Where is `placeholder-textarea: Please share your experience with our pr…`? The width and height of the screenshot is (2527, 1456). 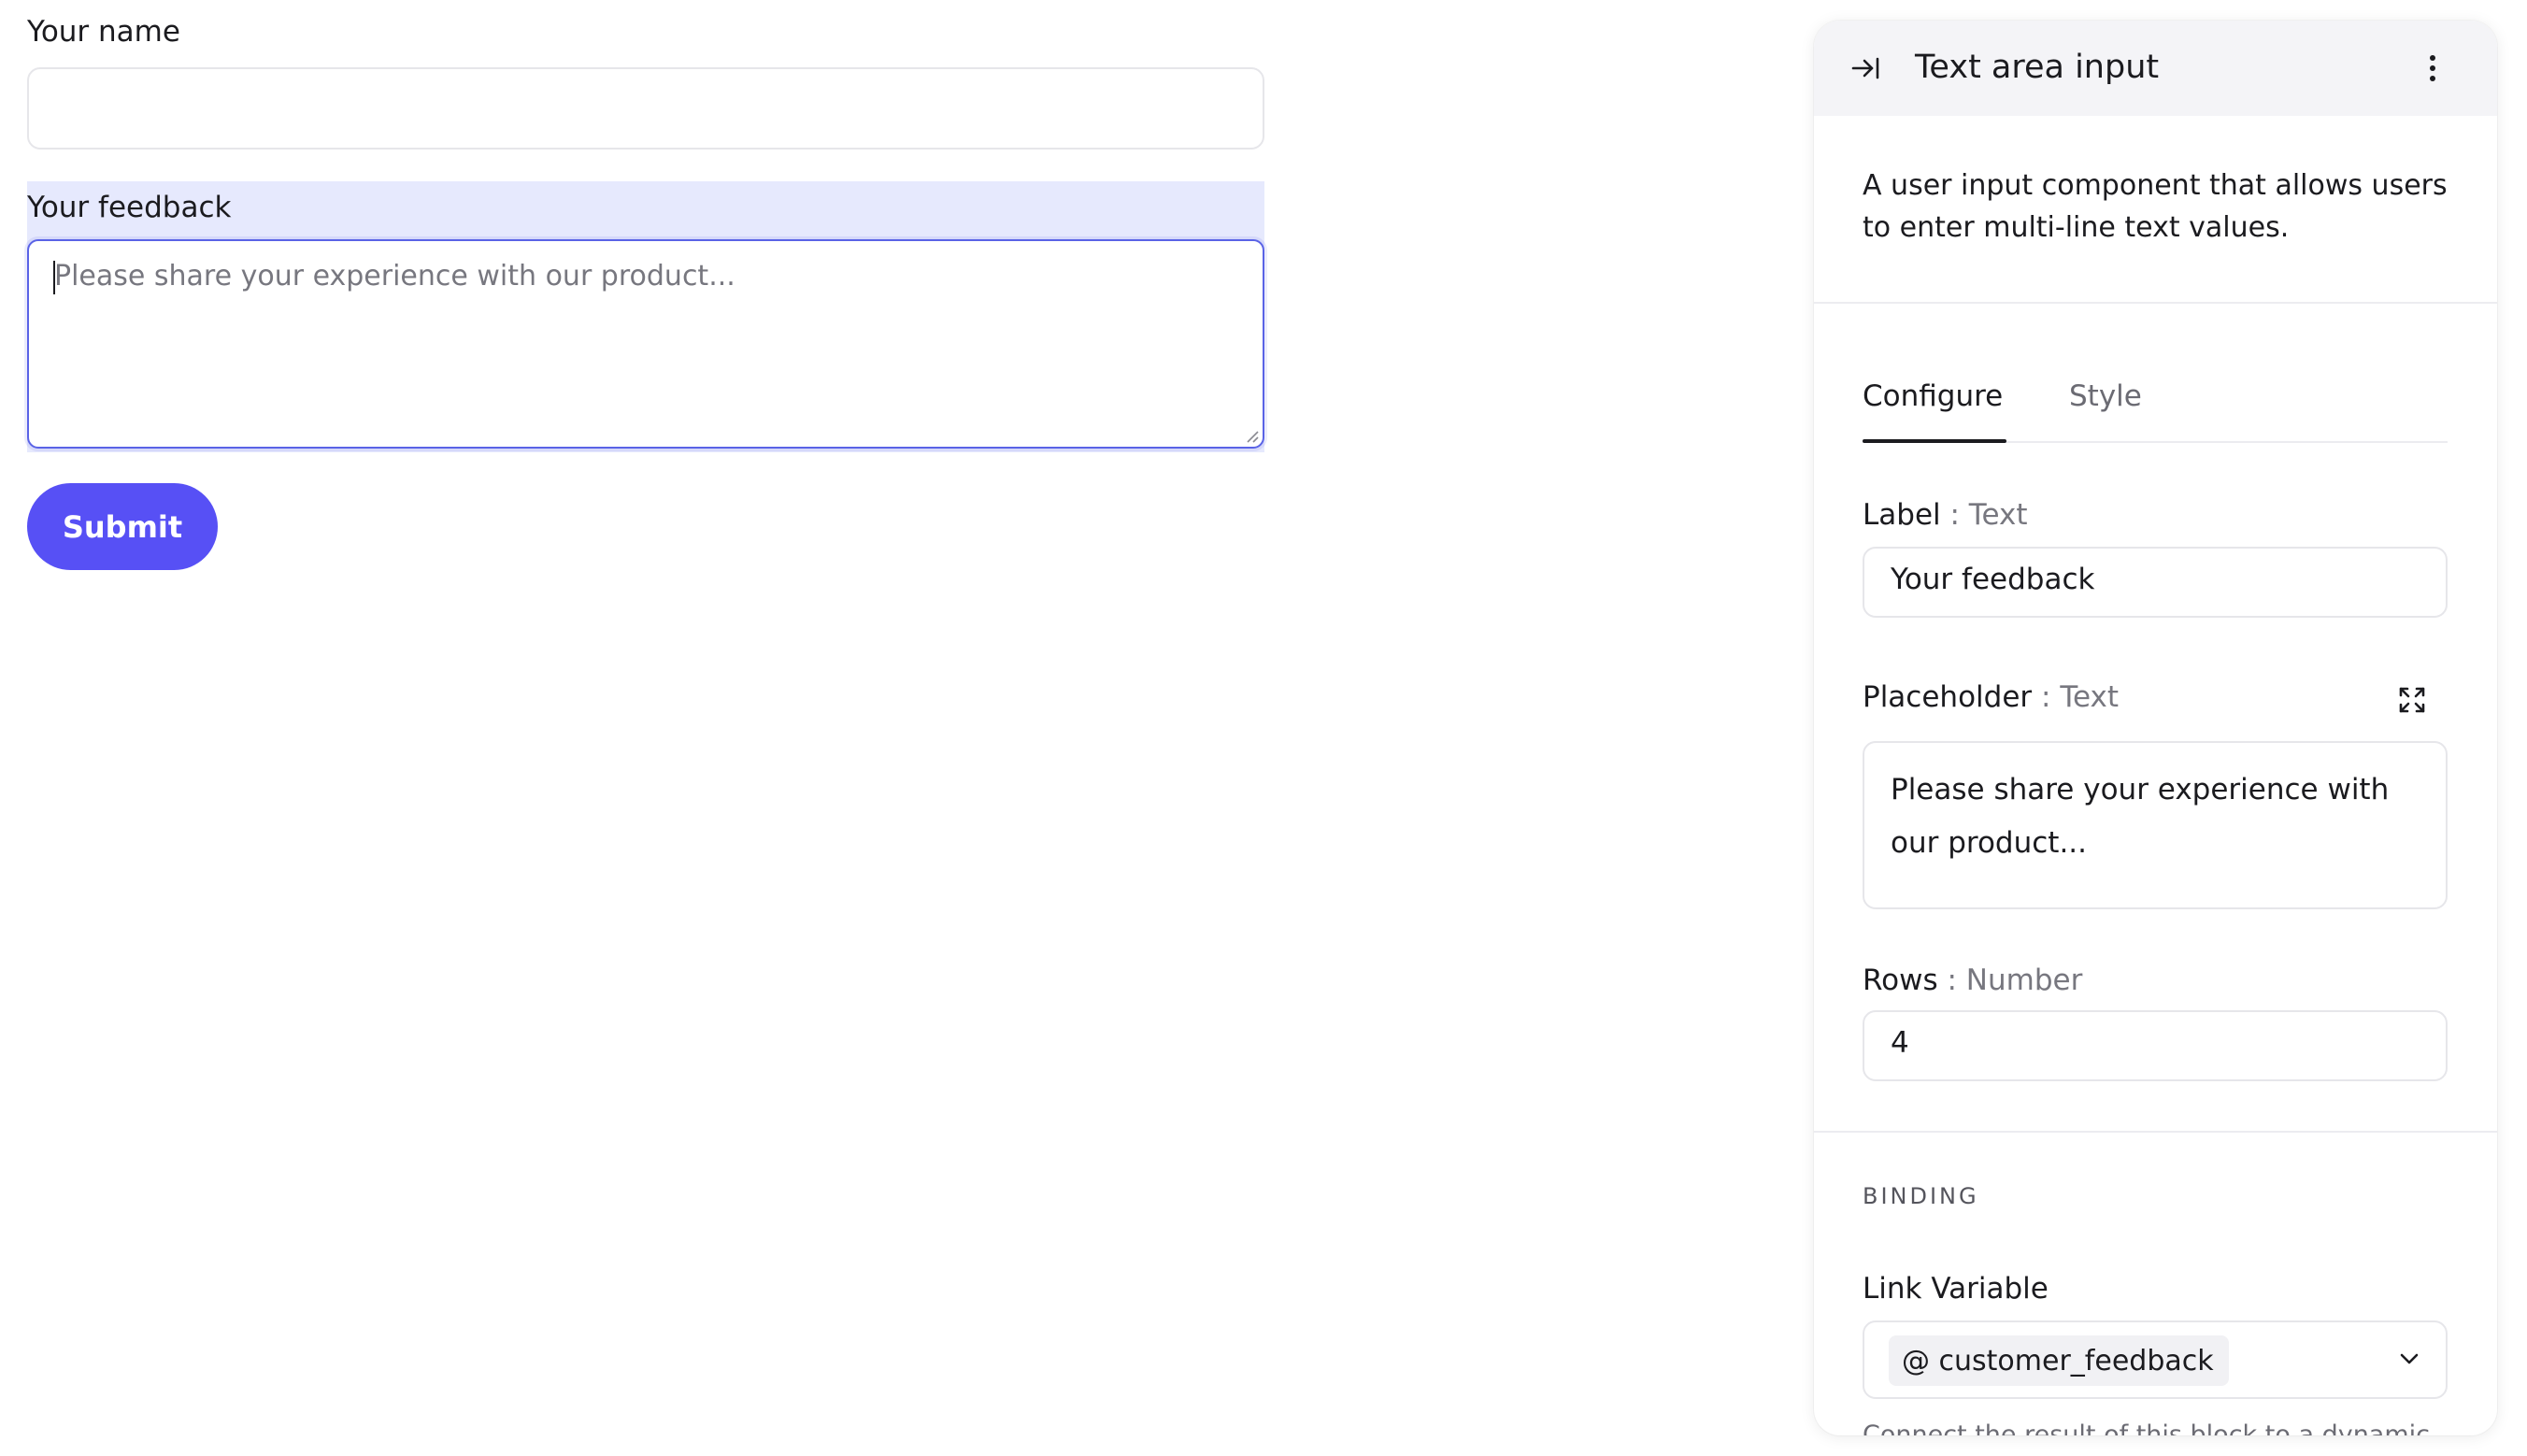
placeholder-textarea: Please share your experience with our pr… is located at coordinates (2156, 825).